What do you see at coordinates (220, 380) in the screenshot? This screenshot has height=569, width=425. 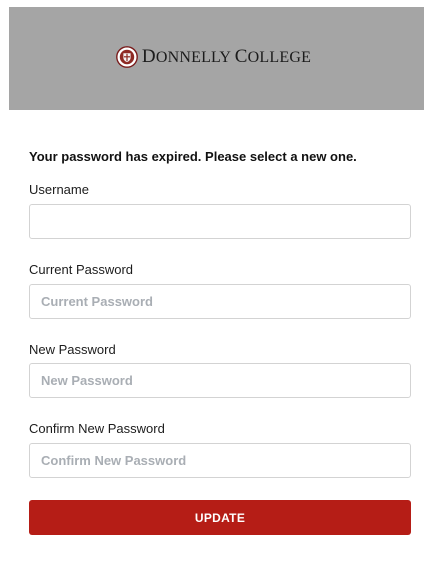 I see `new-password-input` at bounding box center [220, 380].